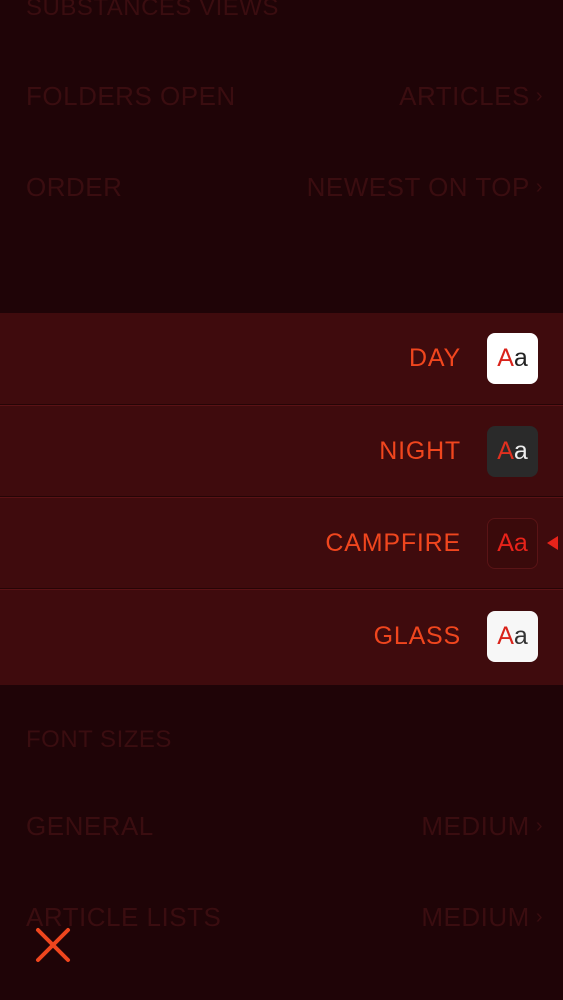 The width and height of the screenshot is (563, 1000). I want to click on theme-swatch-glass: Aa, so click(512, 636).